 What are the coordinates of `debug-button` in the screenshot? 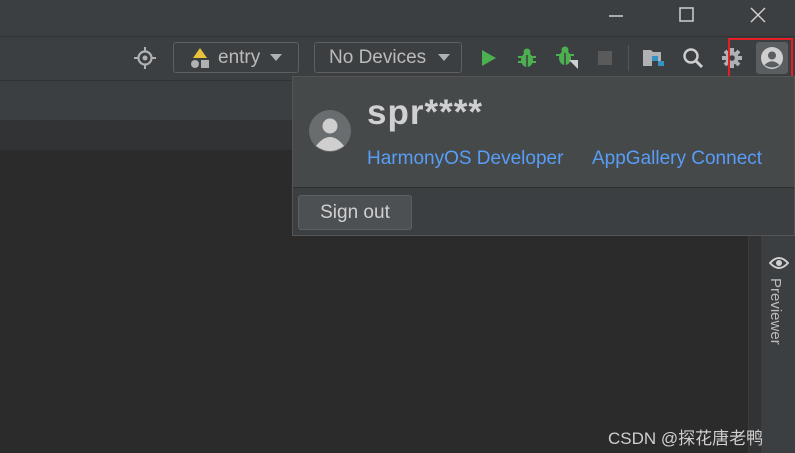 It's located at (527, 58).